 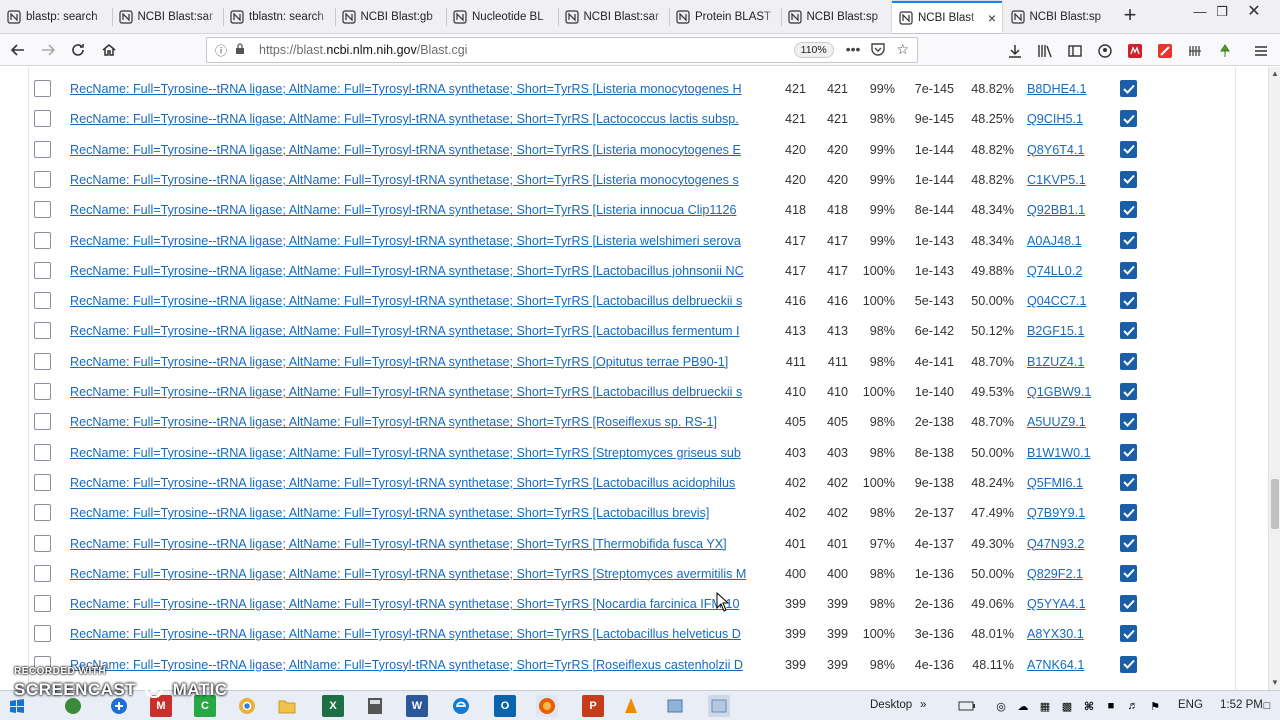 What do you see at coordinates (167, 17) in the screenshot?
I see `browser-tab: NCBI Blast:sar` at bounding box center [167, 17].